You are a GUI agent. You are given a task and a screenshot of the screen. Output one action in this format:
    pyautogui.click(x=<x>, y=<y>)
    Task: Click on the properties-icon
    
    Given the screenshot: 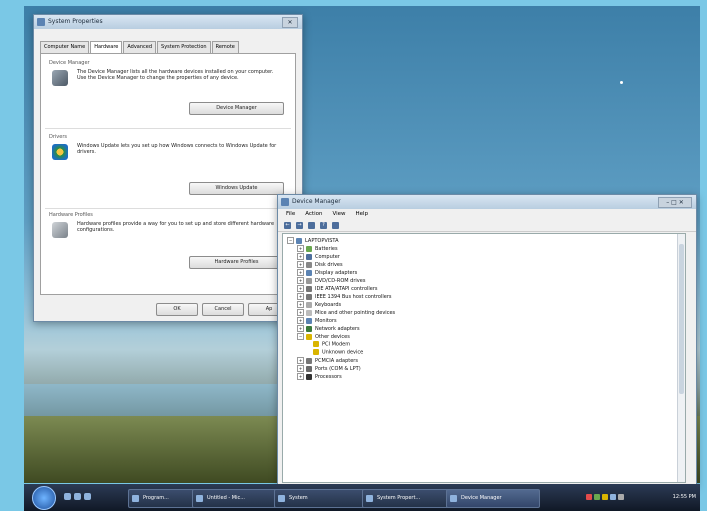 What is the action you would take?
    pyautogui.click(x=335, y=225)
    